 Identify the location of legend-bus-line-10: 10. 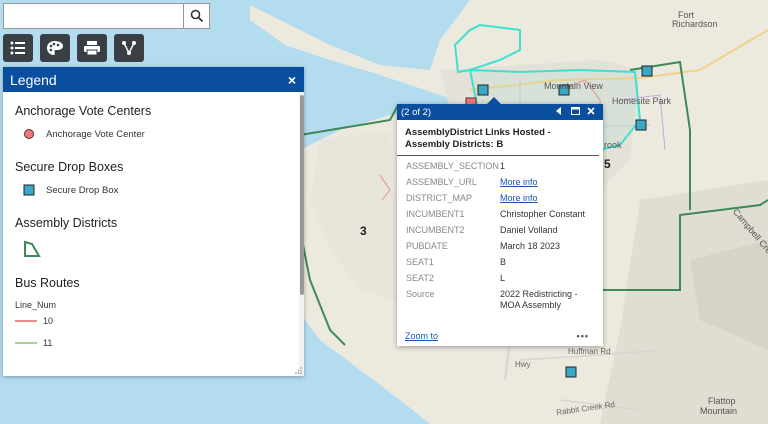
(151, 321).